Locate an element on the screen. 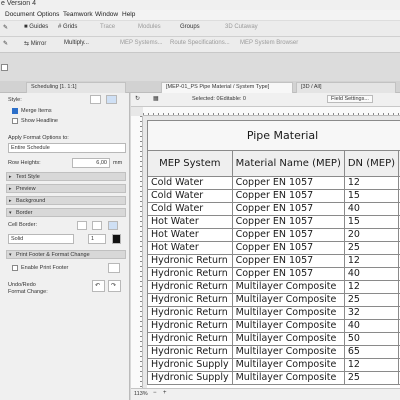 The height and width of the screenshot is (400, 400). table-row: Hydronic ReturnMultilayer Composite656, is located at coordinates (273, 352).